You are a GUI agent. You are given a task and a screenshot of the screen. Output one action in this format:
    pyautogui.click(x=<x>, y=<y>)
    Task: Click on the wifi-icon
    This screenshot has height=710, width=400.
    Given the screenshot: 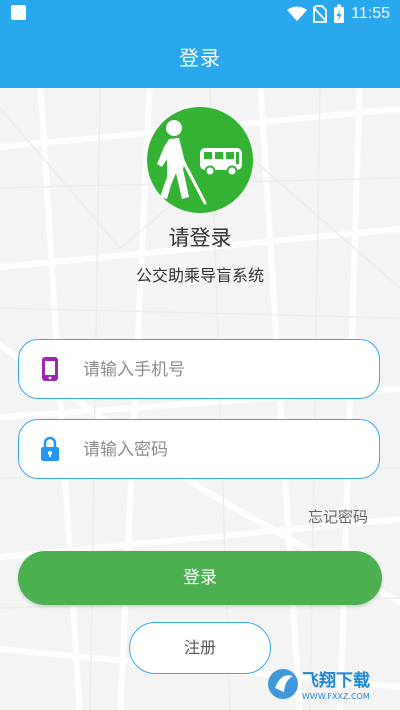 What is the action you would take?
    pyautogui.click(x=297, y=13)
    